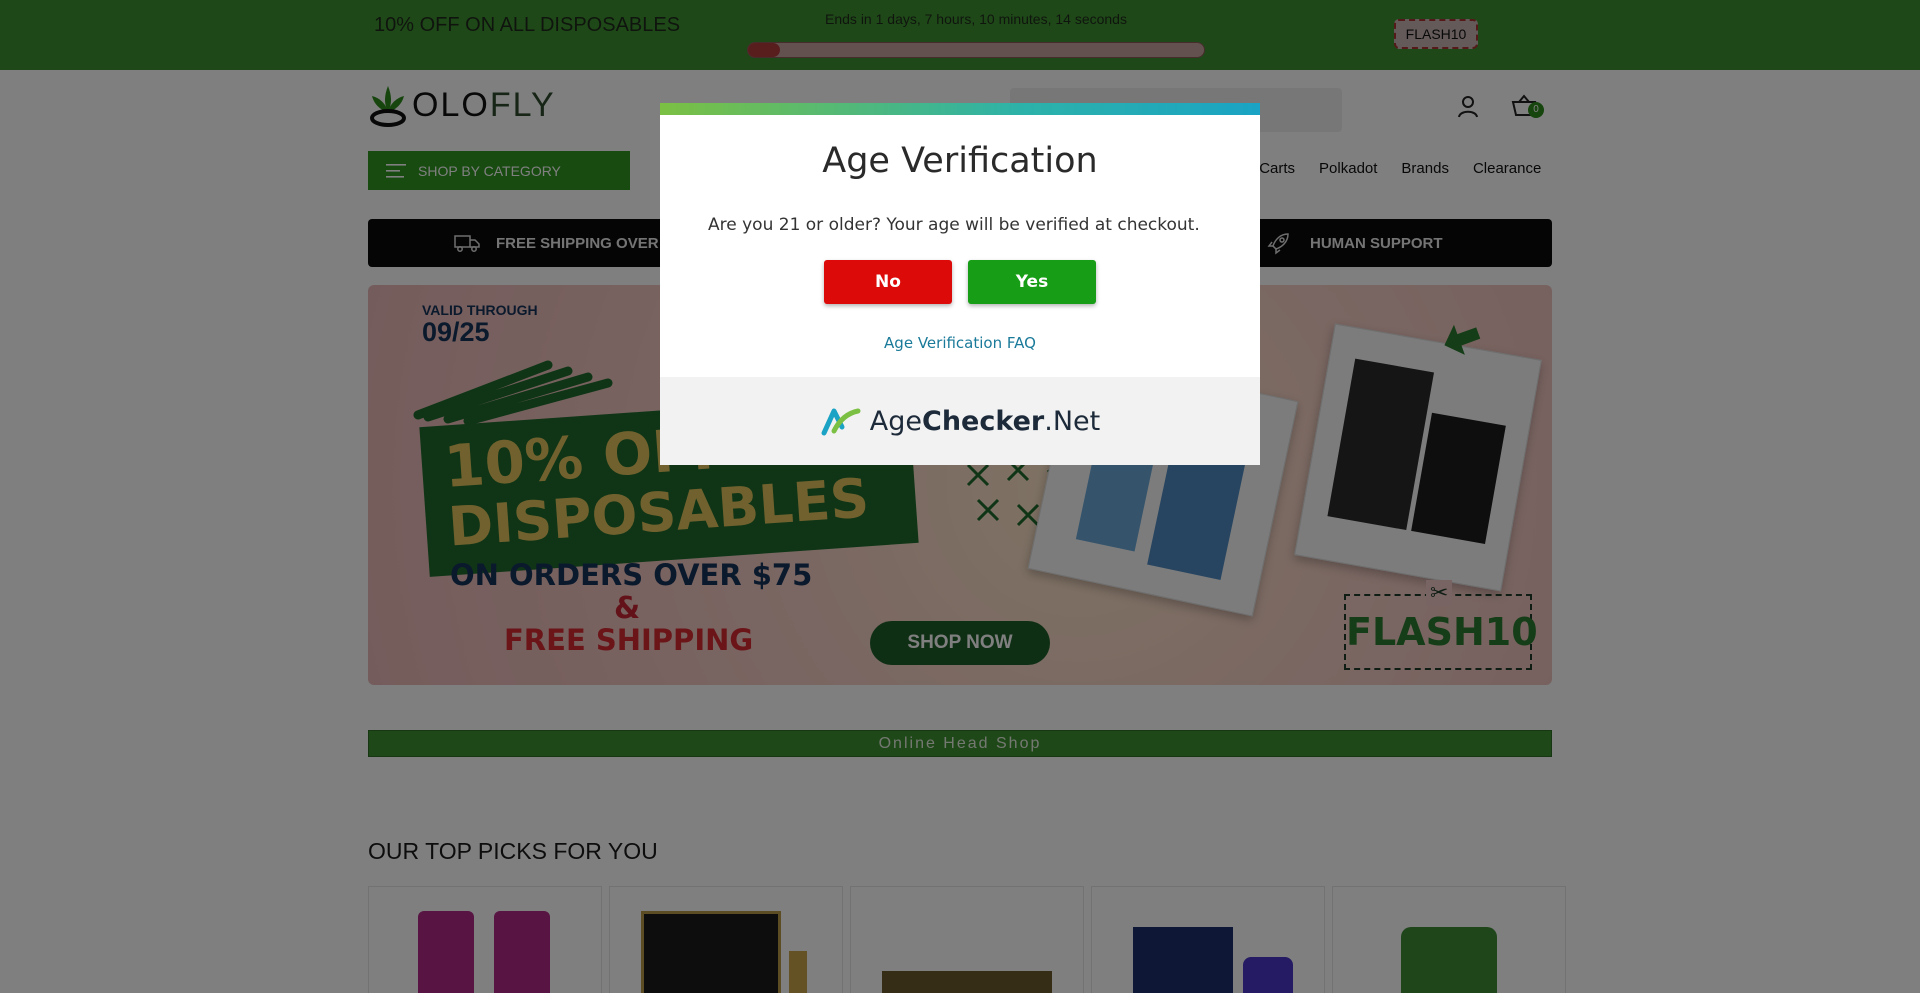  Describe the element at coordinates (1072, 421) in the screenshot. I see `brand-net: .Net` at that location.